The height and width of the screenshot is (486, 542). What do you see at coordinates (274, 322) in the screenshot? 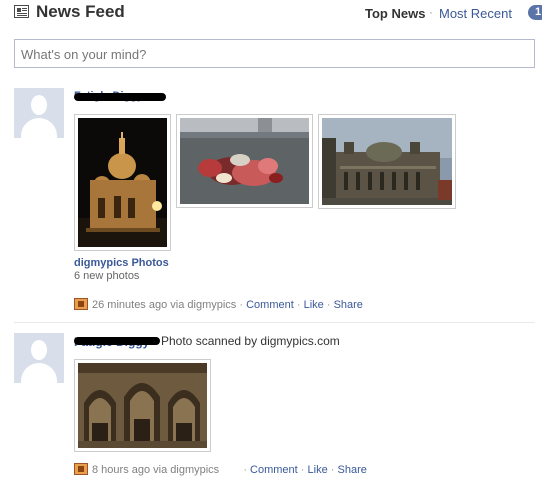
I see `story-divider` at bounding box center [274, 322].